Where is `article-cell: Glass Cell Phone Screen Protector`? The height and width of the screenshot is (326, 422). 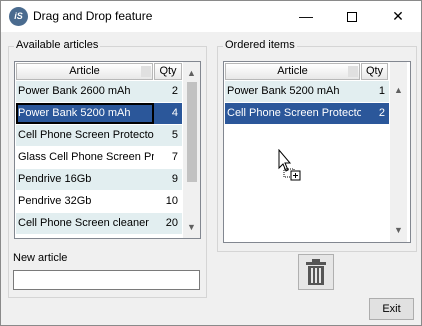
article-cell: Glass Cell Phone Screen Protector is located at coordinates (86, 157).